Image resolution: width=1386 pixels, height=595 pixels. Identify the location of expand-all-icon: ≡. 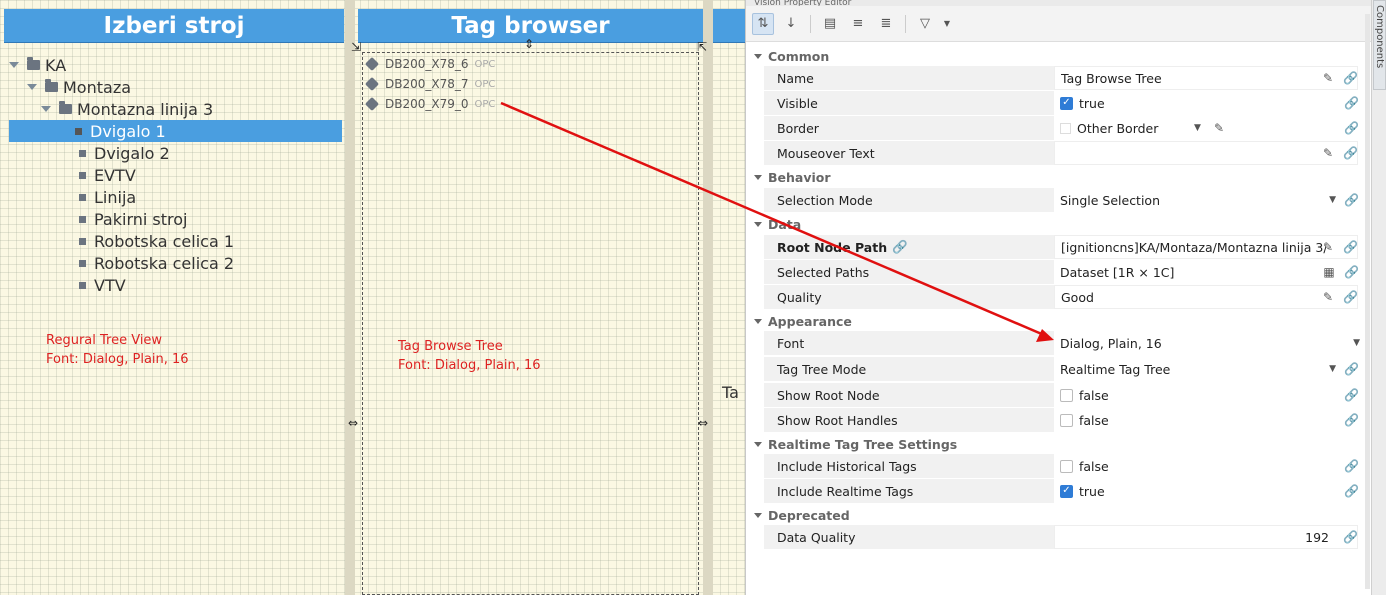
(858, 24).